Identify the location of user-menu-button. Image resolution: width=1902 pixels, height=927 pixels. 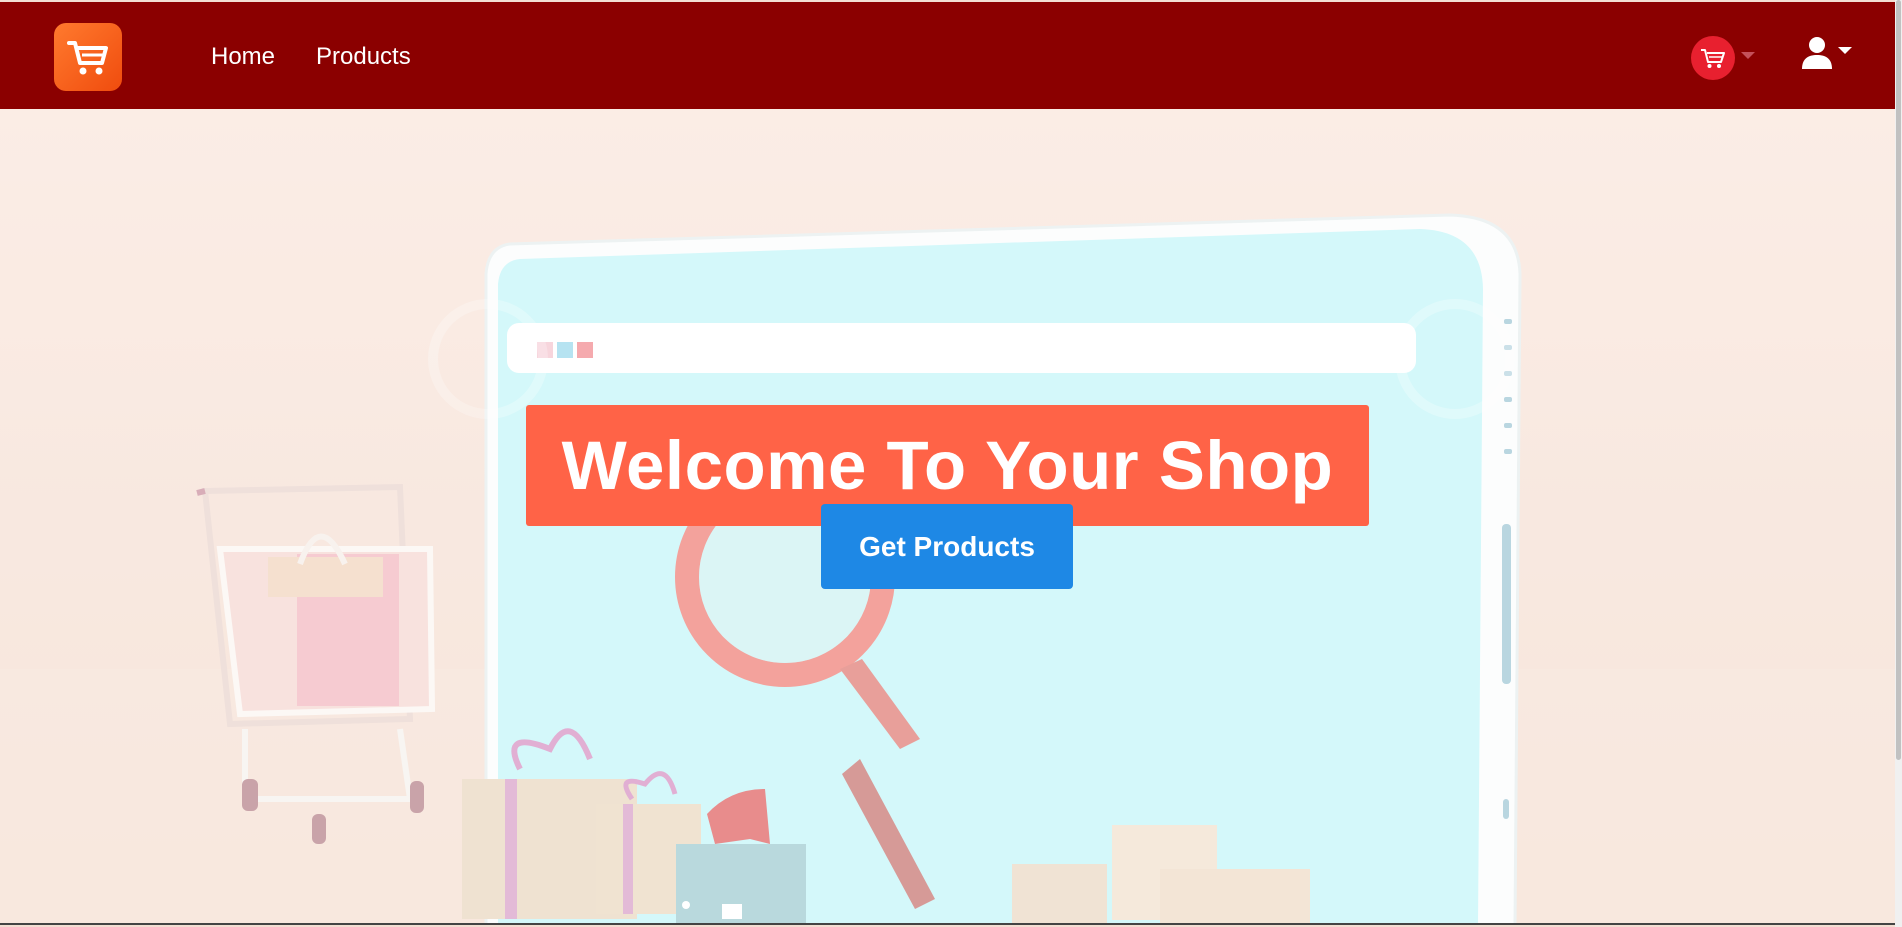
(1817, 54).